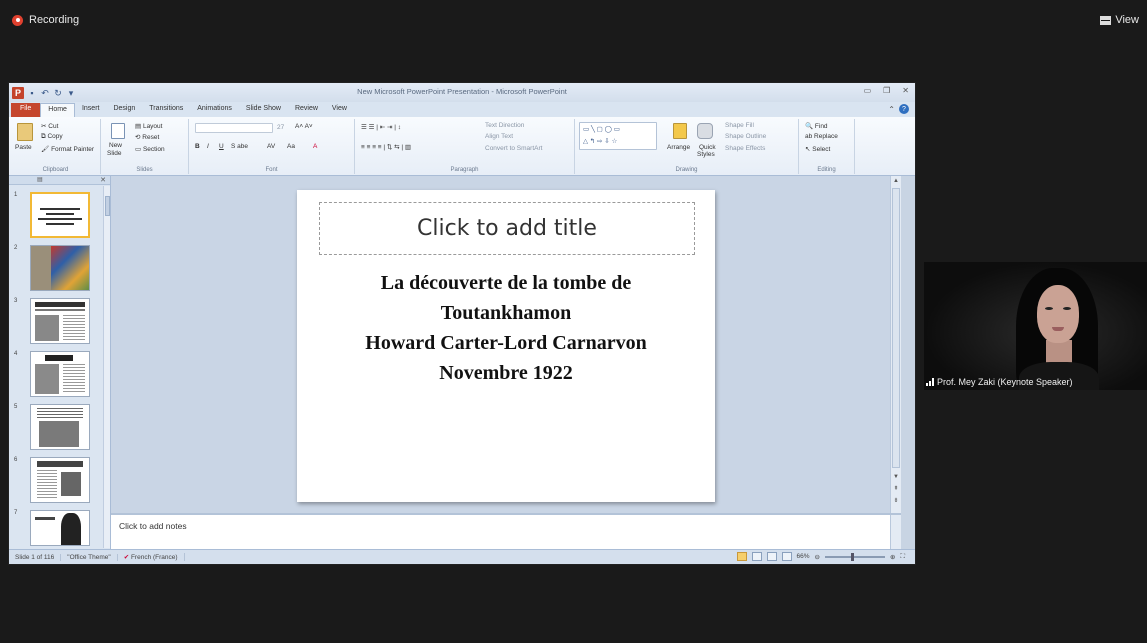 This screenshot has height=643, width=1147. Describe the element at coordinates (118, 131) in the screenshot. I see `new-slide-icon` at that location.